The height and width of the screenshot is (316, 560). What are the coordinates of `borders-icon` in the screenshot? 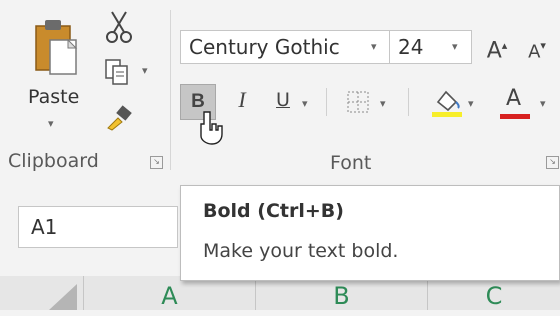 It's located at (358, 102).